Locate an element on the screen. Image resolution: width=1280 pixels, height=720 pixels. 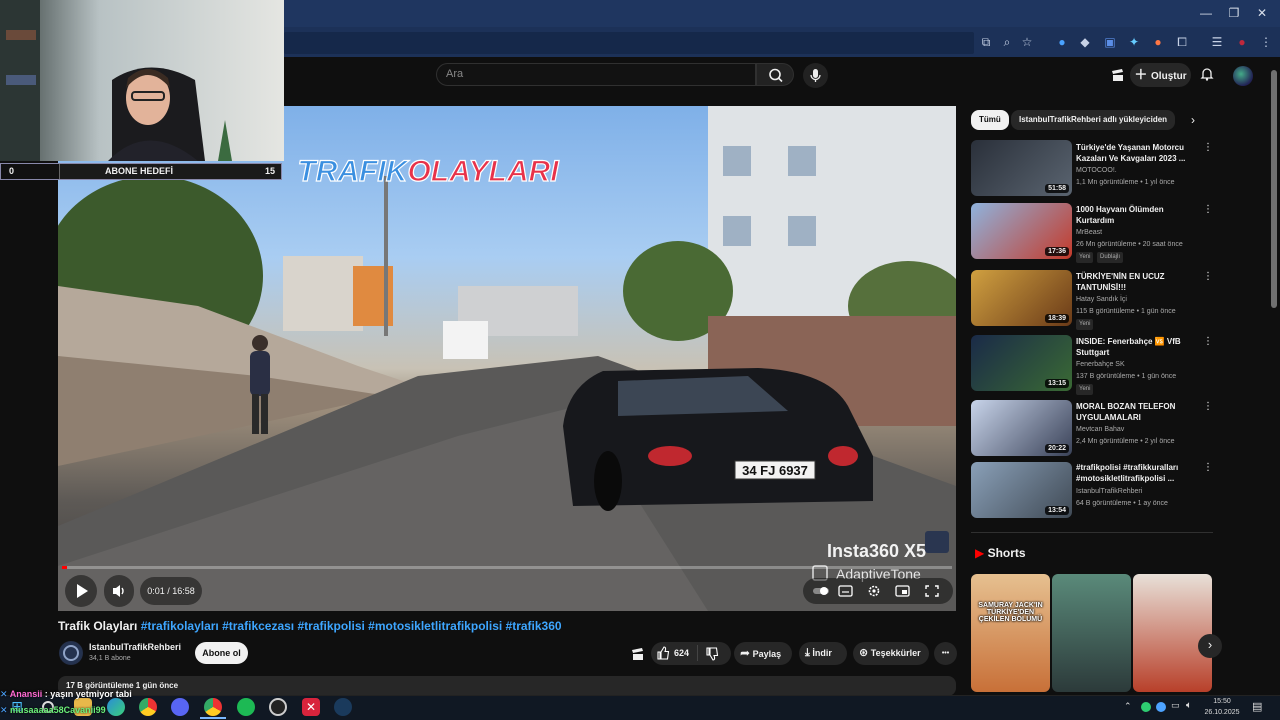
account-avatar is located at coordinates (1243, 76).